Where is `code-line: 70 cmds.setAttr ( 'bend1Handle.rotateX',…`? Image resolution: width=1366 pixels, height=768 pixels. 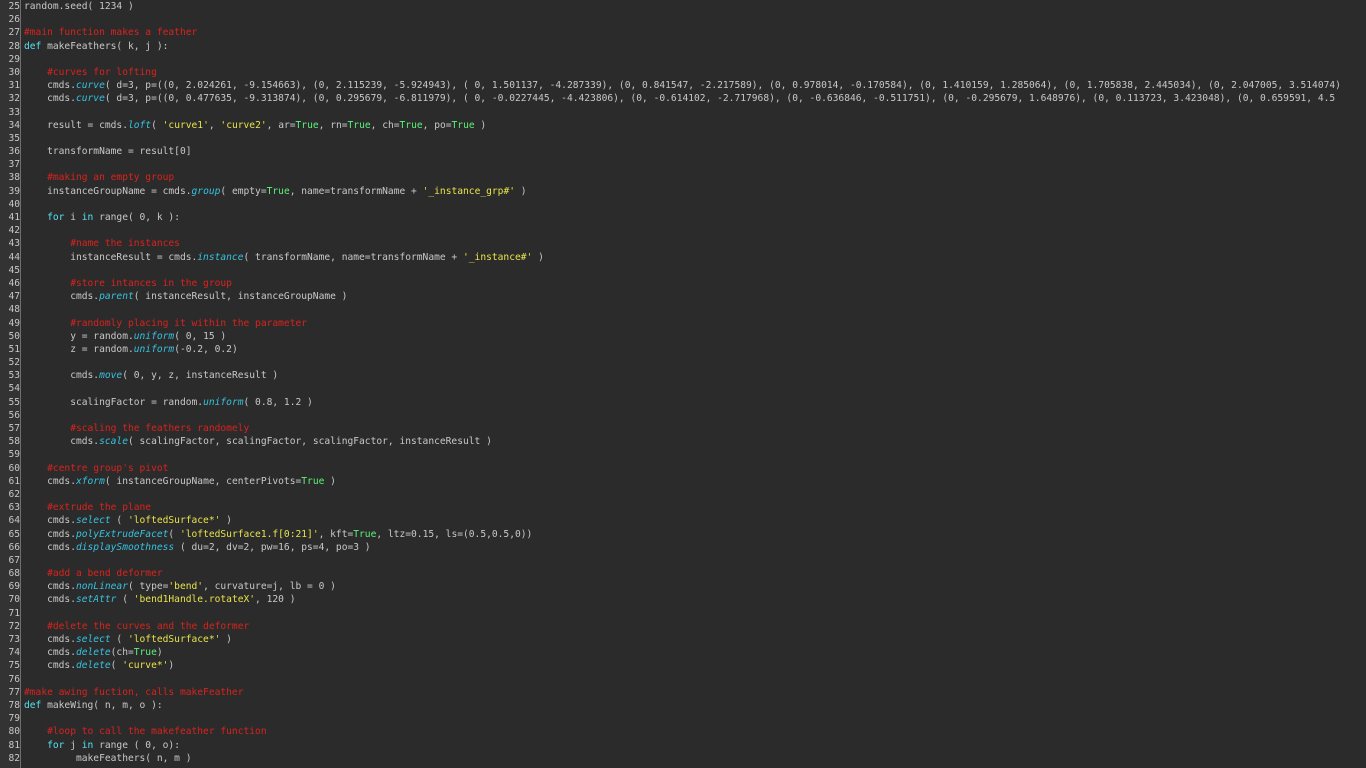 code-line: 70 cmds.setAttr ( 'bend1Handle.rotateX',… is located at coordinates (683, 599).